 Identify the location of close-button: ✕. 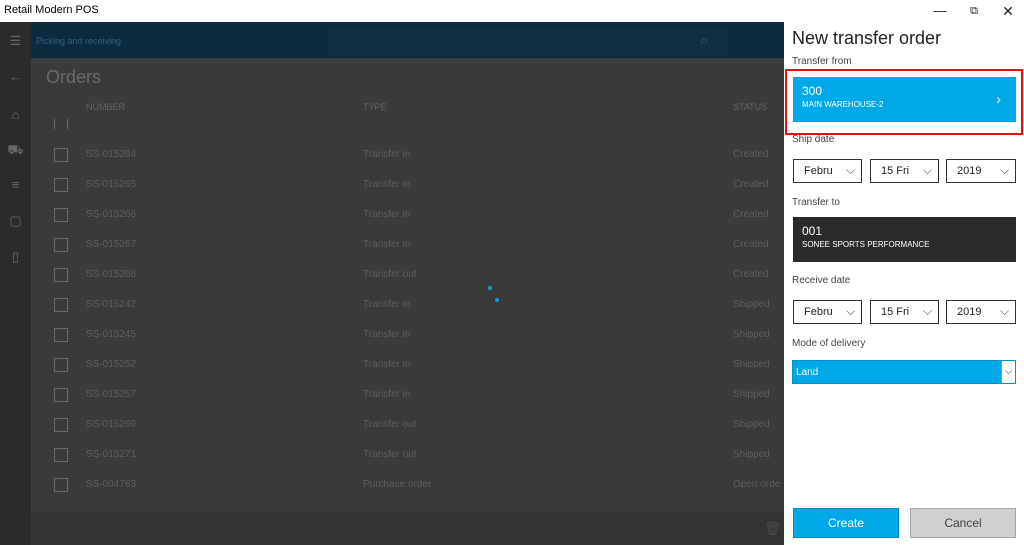
(1008, 11).